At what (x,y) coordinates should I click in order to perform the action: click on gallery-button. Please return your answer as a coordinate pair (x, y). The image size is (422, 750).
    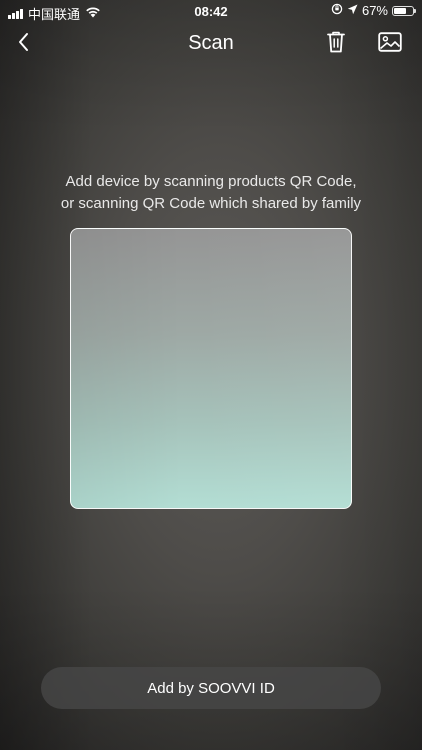
    Looking at the image, I should click on (390, 44).